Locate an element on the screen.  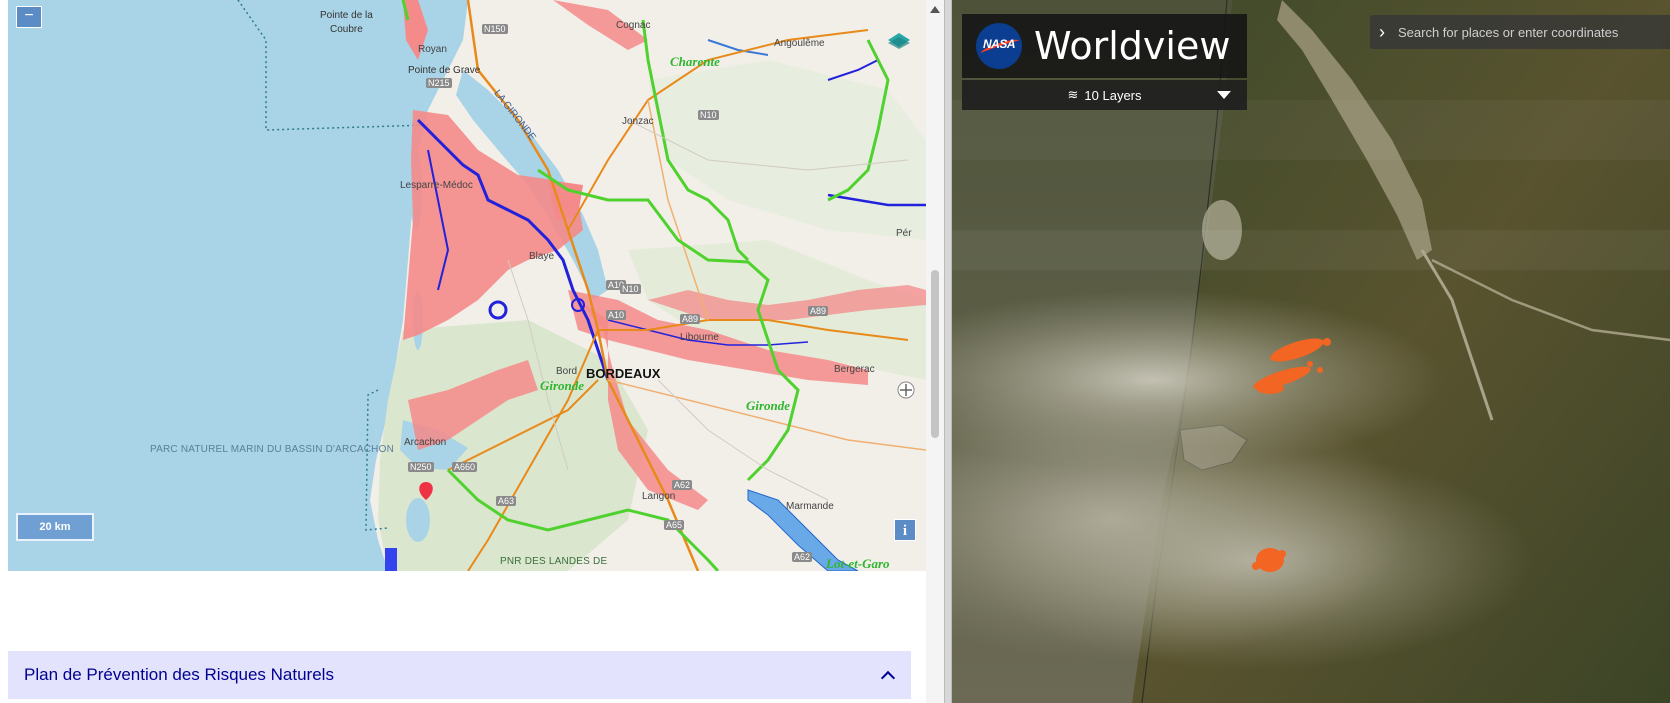
label-road-a65: A65 is located at coordinates (674, 525).